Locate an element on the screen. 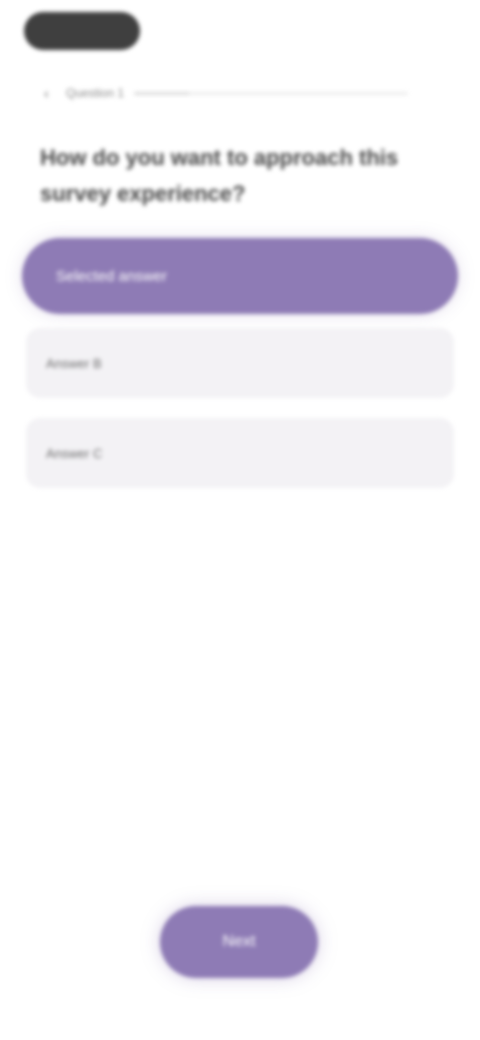 This screenshot has height=1040, width=480. status-pill is located at coordinates (82, 31).